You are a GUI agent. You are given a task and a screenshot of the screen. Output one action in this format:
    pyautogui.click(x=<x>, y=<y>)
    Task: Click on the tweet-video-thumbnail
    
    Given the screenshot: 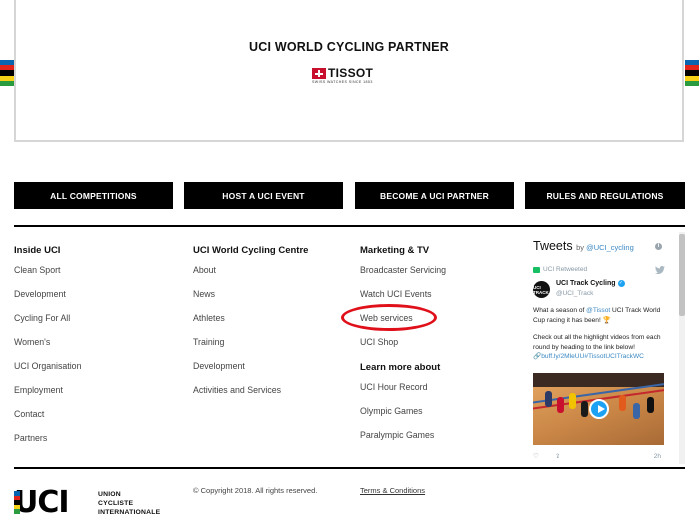 What is the action you would take?
    pyautogui.click(x=598, y=409)
    